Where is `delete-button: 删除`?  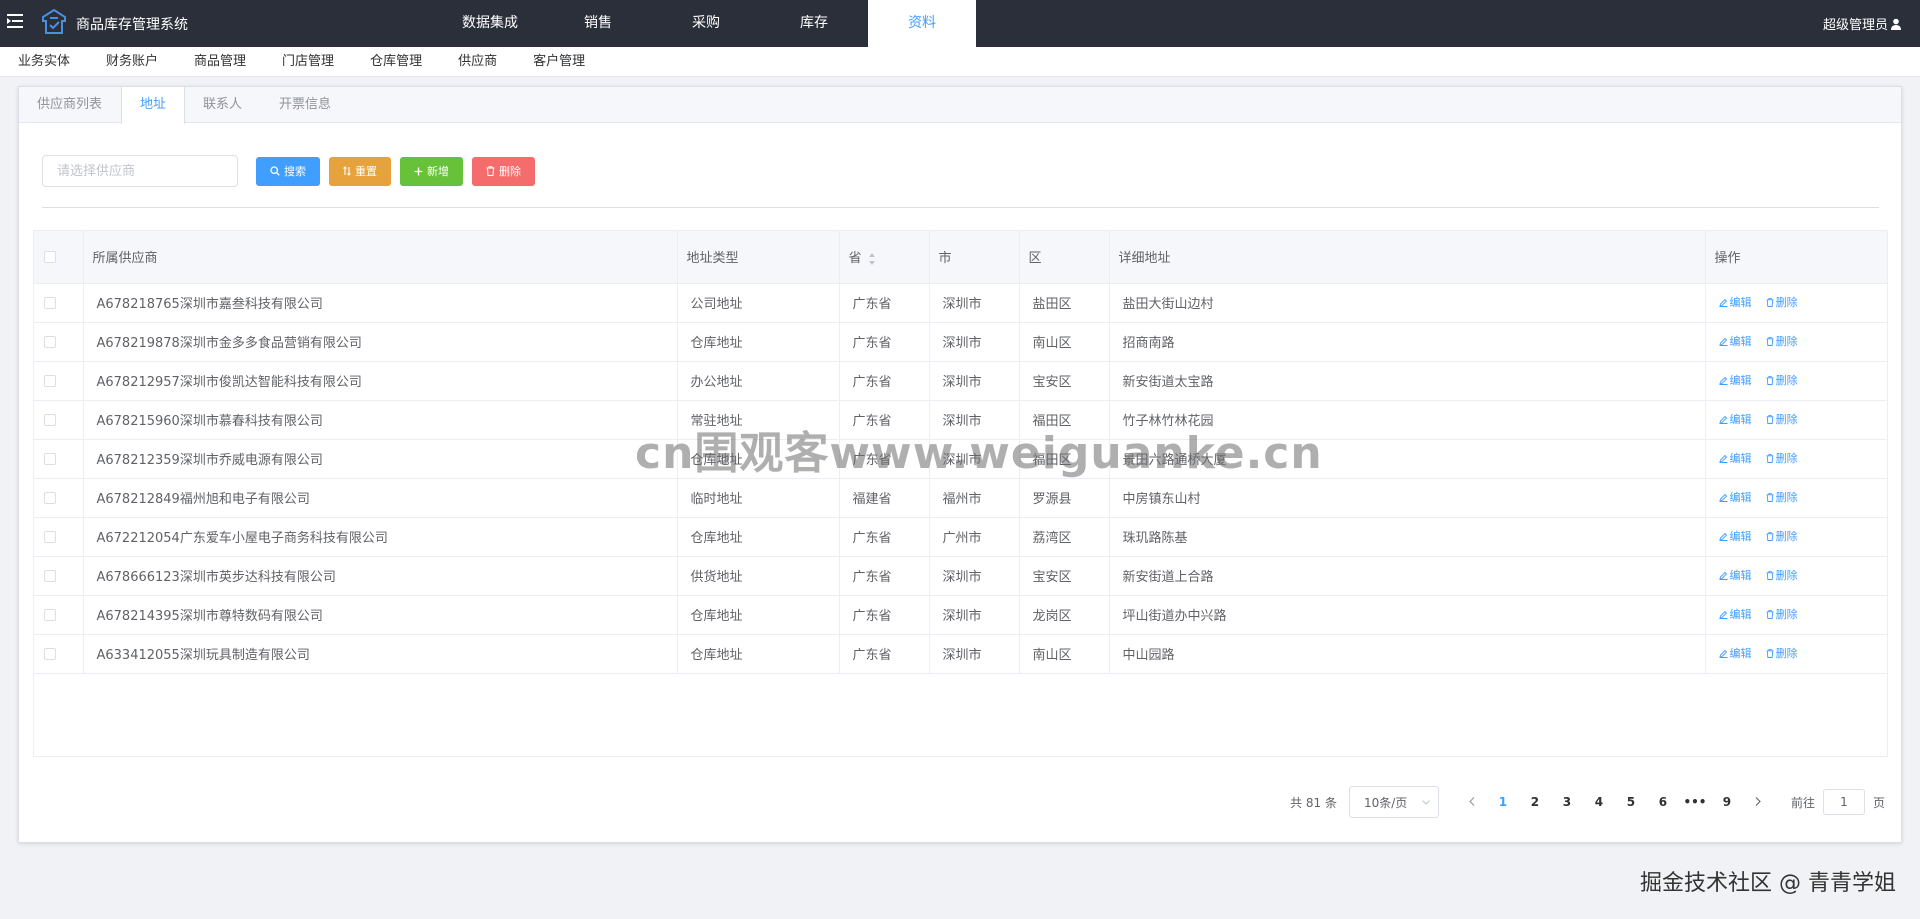
delete-button: 删除 is located at coordinates (503, 171).